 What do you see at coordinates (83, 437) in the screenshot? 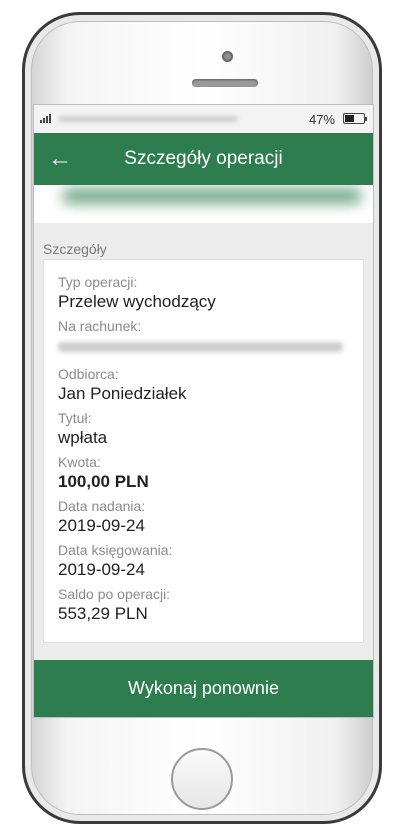
I see `title-value: wpłata` at bounding box center [83, 437].